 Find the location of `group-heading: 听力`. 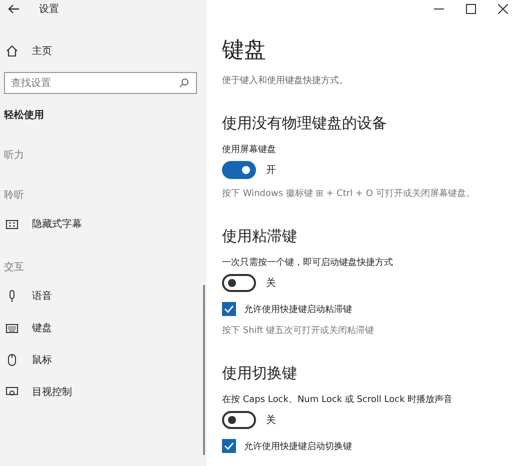

group-heading: 听力 is located at coordinates (14, 155).